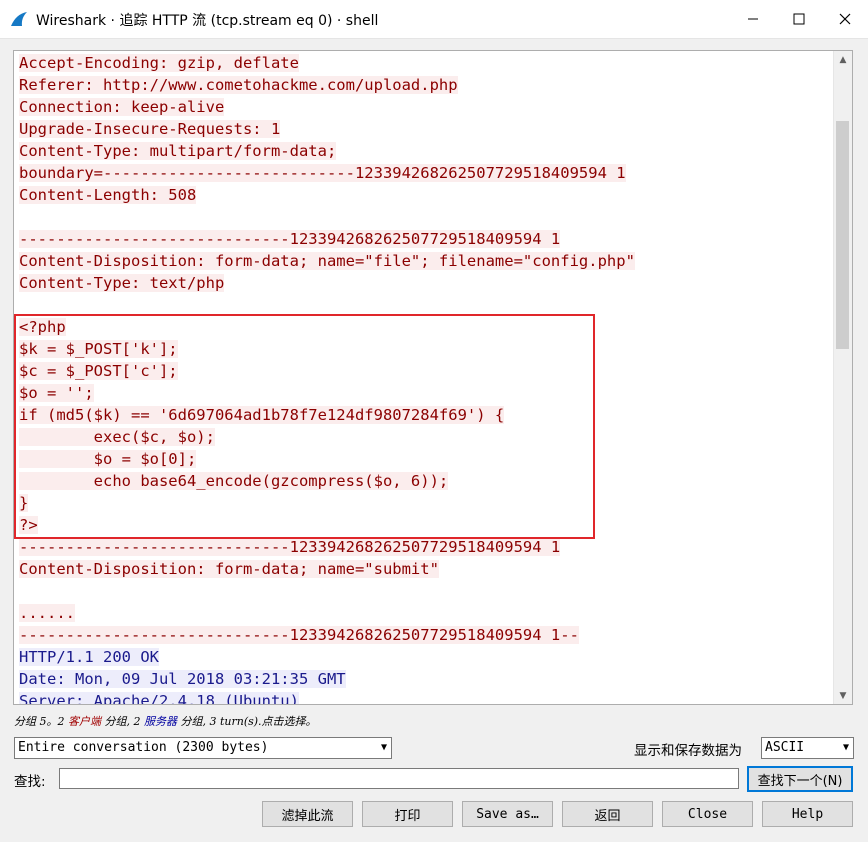  Describe the element at coordinates (178, 151) in the screenshot. I see `stream-line-text: Content-Type: multipart/form-data;` at that location.